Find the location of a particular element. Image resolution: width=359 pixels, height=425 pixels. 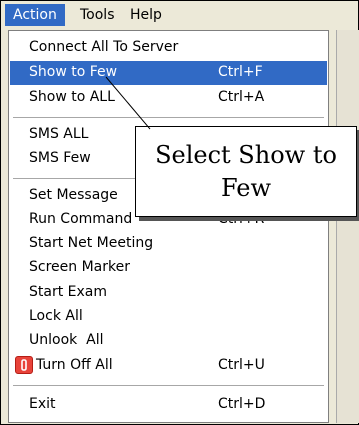

menu-item-label: Unlook All is located at coordinates (66, 340).